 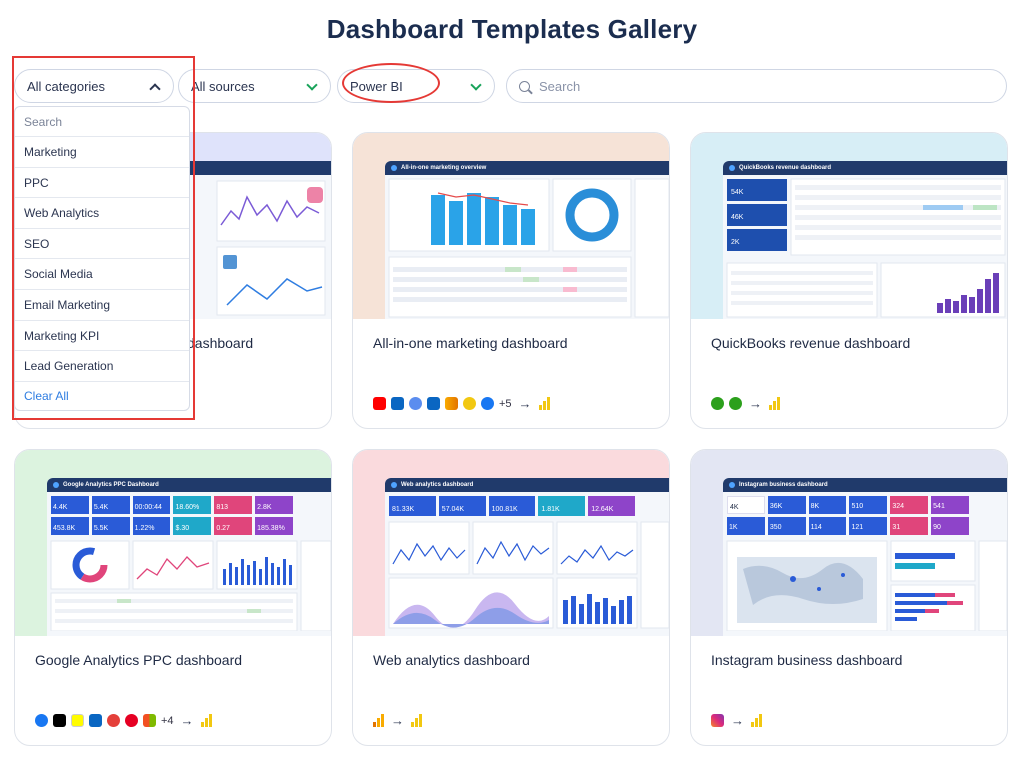 What do you see at coordinates (560, 86) in the screenshot?
I see `search-placeholder: Search` at bounding box center [560, 86].